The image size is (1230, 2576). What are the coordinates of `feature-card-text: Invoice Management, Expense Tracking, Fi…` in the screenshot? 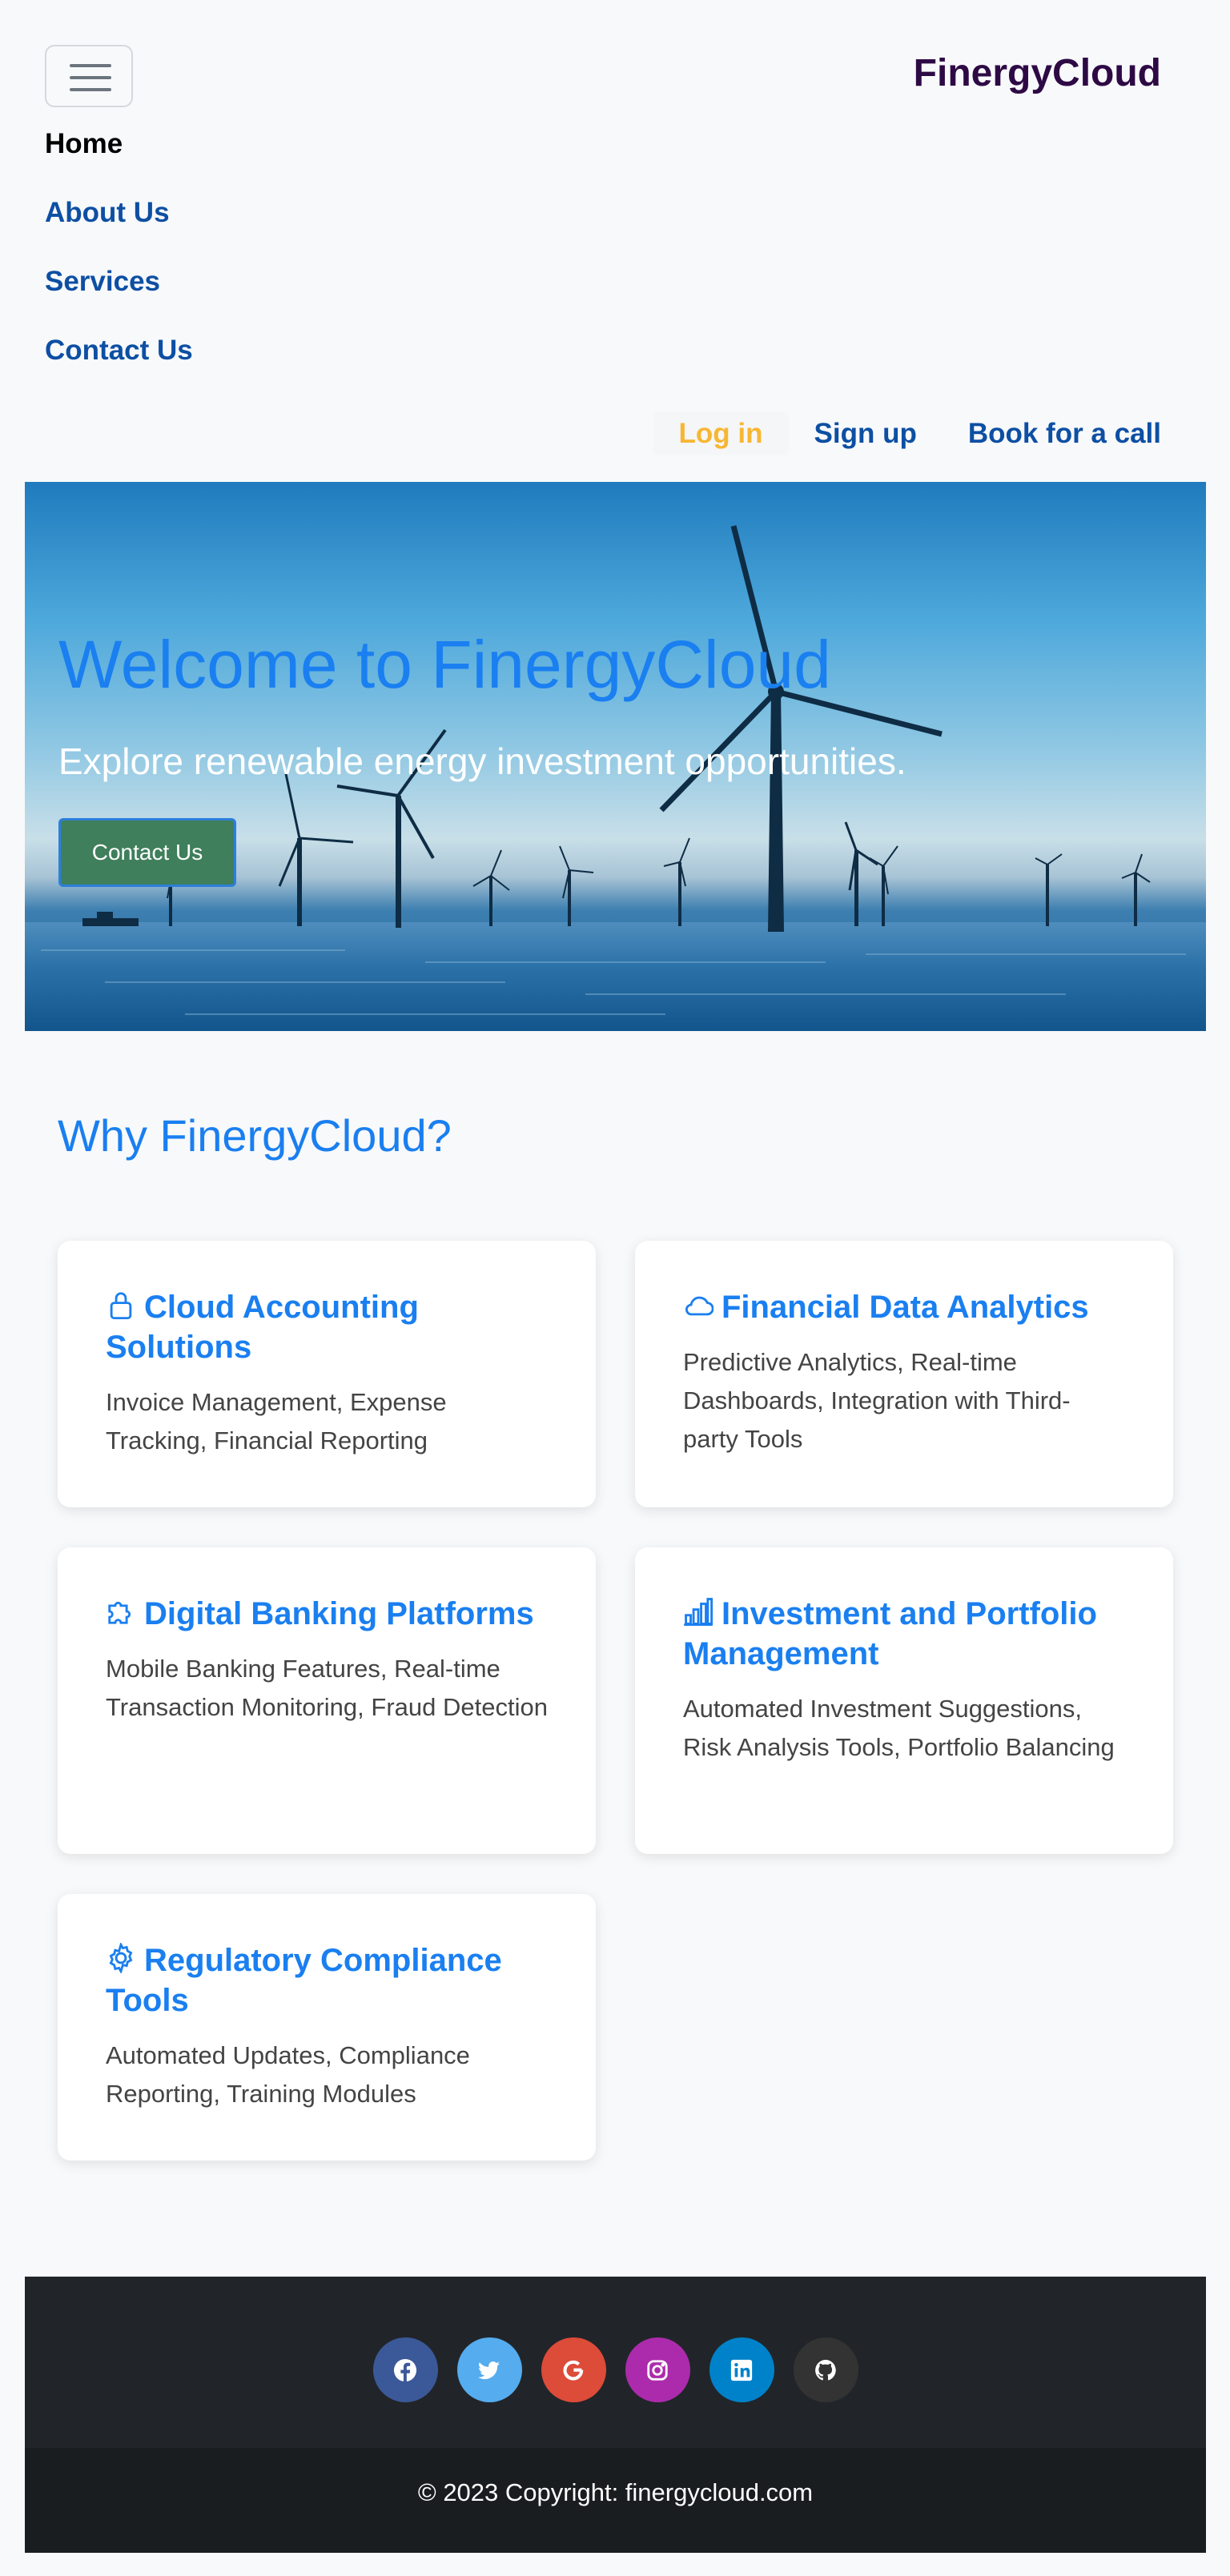 It's located at (276, 1421).